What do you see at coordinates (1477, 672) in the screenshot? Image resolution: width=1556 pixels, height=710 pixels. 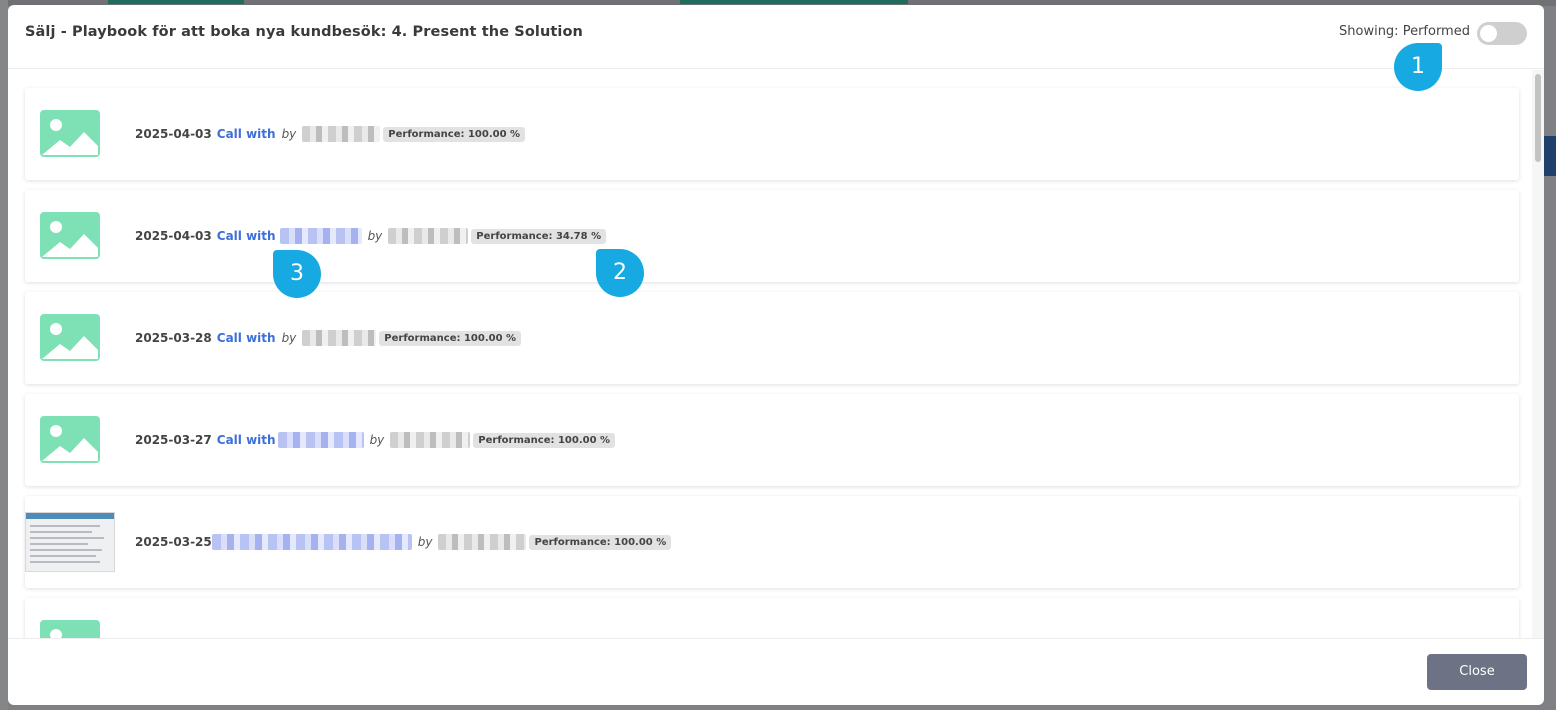 I see `close-button: Close` at bounding box center [1477, 672].